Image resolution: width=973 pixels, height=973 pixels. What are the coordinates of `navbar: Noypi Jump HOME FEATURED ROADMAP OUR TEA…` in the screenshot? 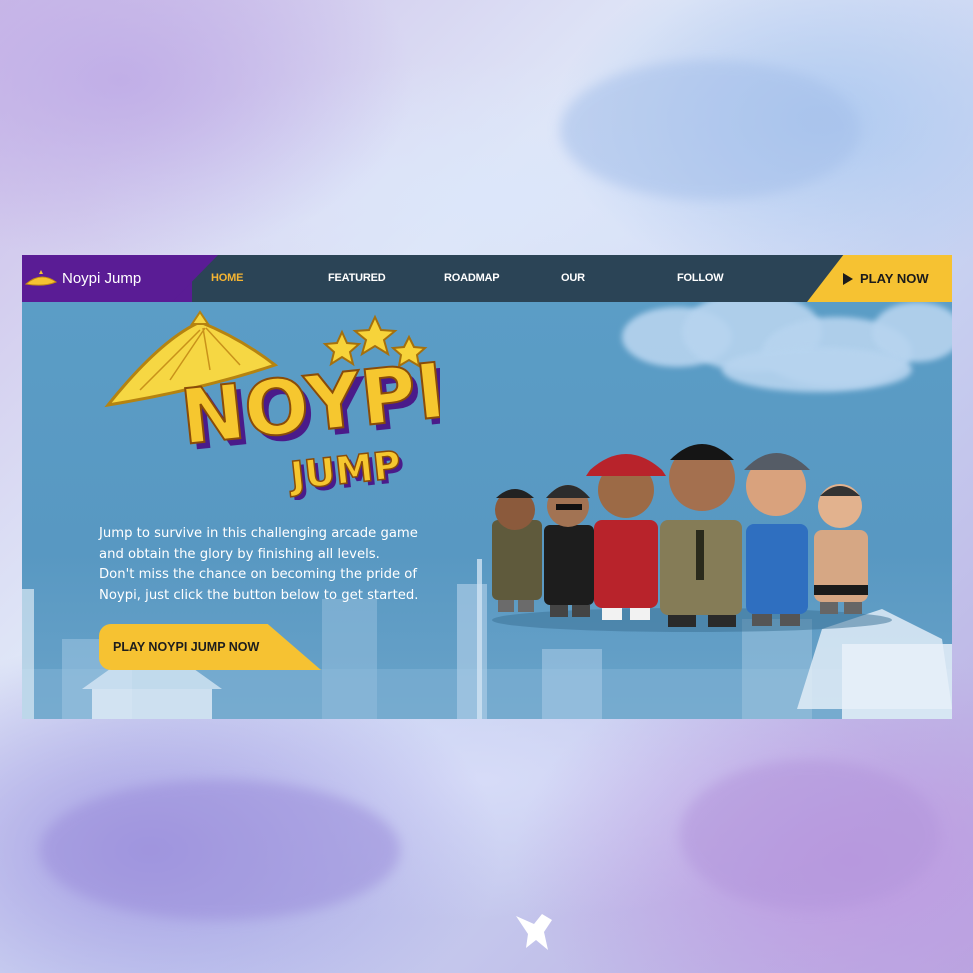 It's located at (487, 293).